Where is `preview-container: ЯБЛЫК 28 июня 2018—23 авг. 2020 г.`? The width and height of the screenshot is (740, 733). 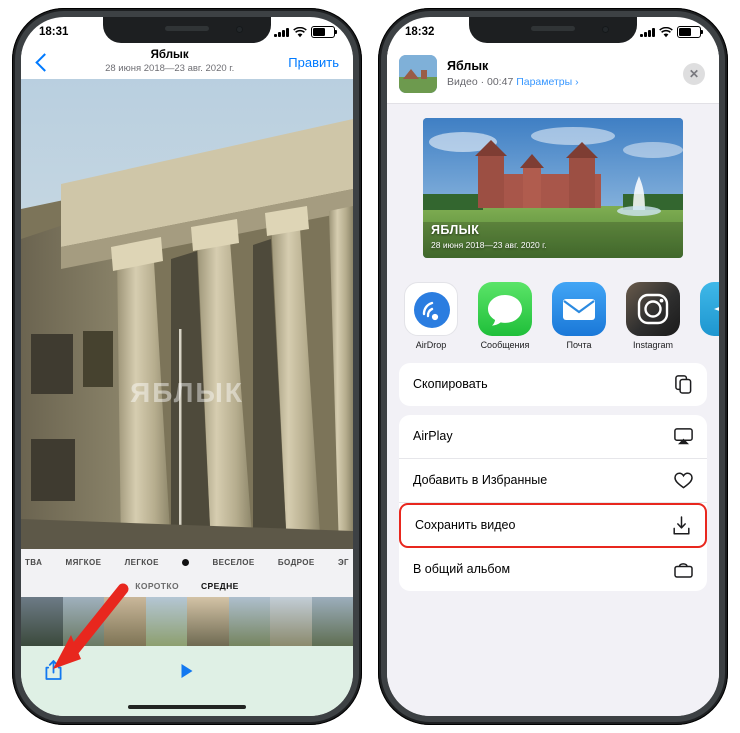 preview-container: ЯБЛЫК 28 июня 2018—23 авг. 2020 г. is located at coordinates (553, 189).